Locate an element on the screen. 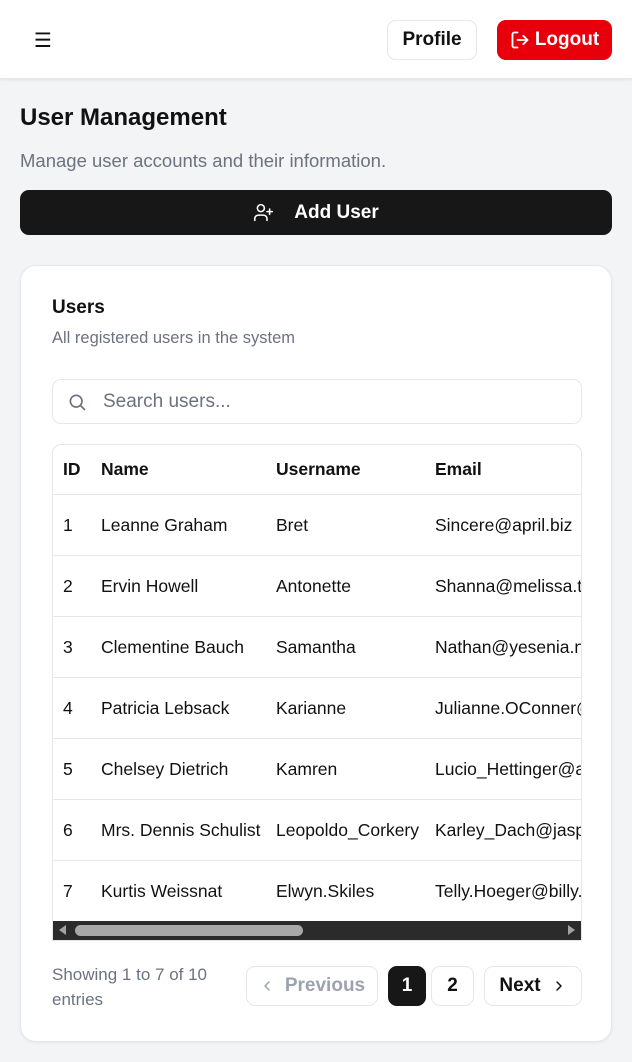 This screenshot has height=1062, width=632. next-page-button: Next is located at coordinates (533, 986).